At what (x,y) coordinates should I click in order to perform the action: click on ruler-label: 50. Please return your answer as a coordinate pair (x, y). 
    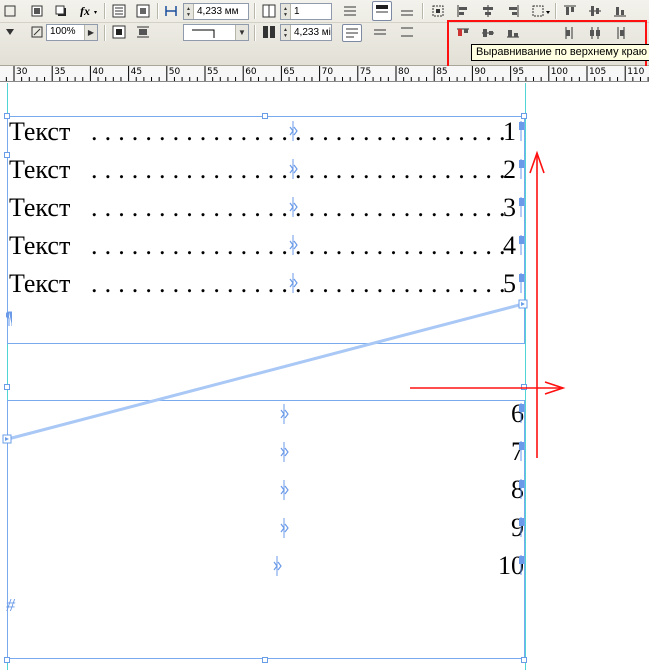
    Looking at the image, I should click on (174, 72).